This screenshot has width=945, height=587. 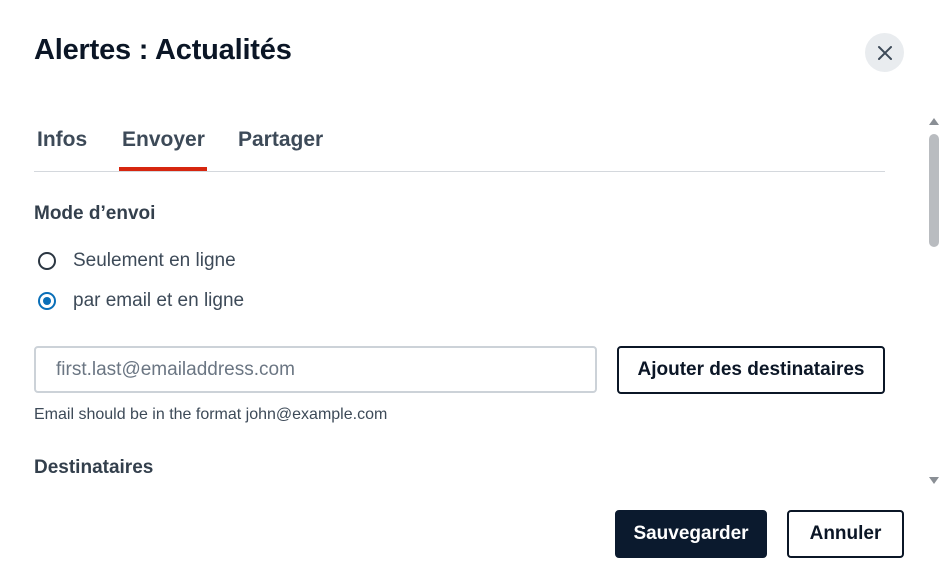 I want to click on tab-envoyer: Envoyer, so click(x=163, y=140).